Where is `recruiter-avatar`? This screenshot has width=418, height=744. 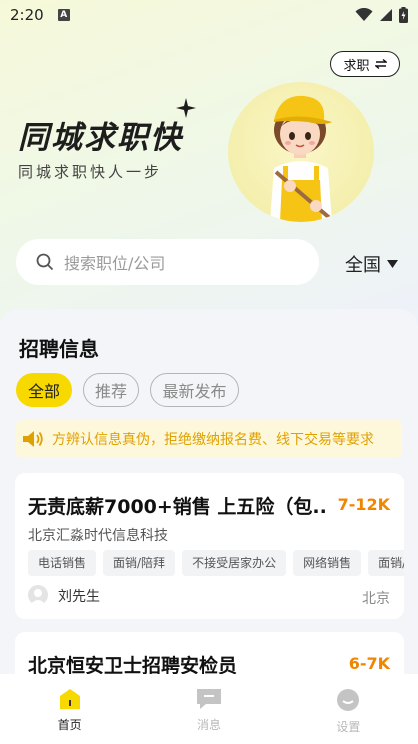
recruiter-avatar is located at coordinates (38, 595).